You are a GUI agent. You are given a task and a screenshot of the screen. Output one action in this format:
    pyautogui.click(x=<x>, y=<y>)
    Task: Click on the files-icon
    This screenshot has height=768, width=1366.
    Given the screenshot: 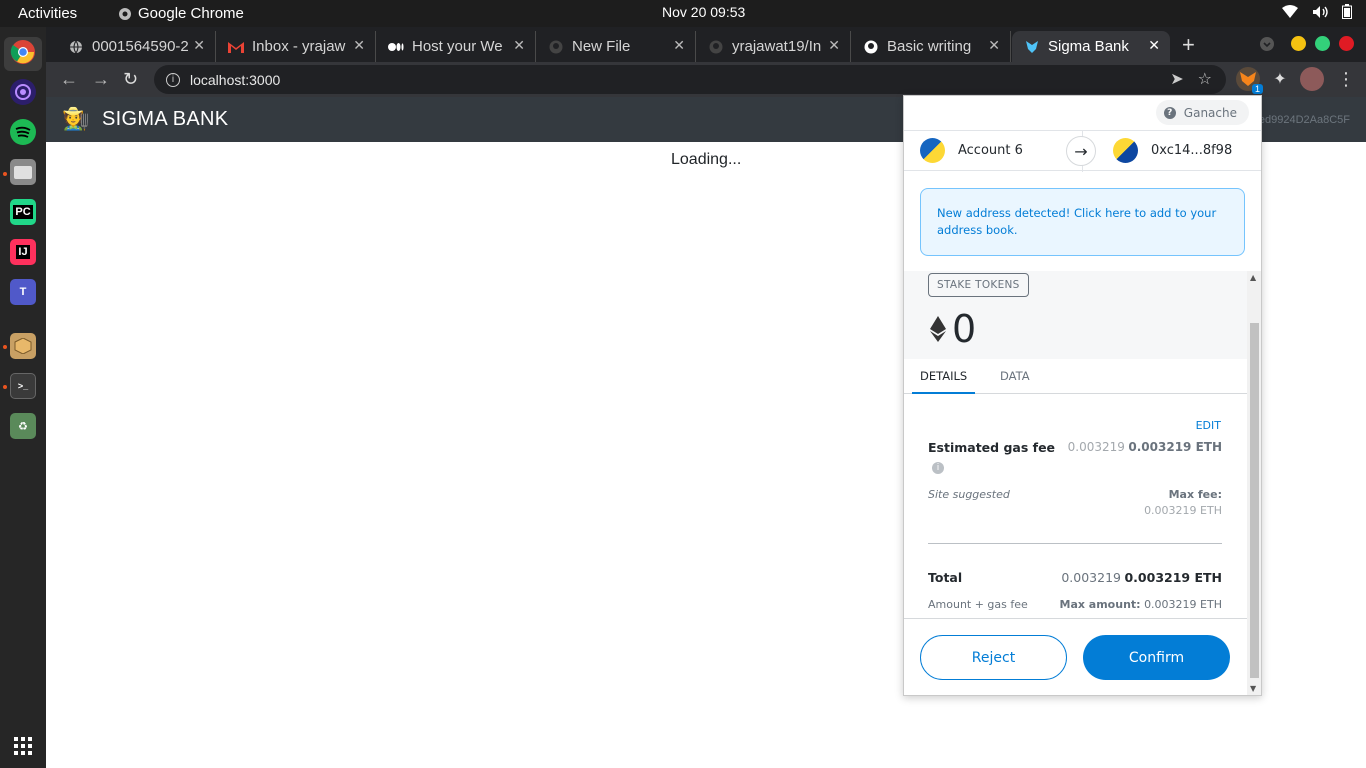 What is the action you would take?
    pyautogui.click(x=23, y=172)
    